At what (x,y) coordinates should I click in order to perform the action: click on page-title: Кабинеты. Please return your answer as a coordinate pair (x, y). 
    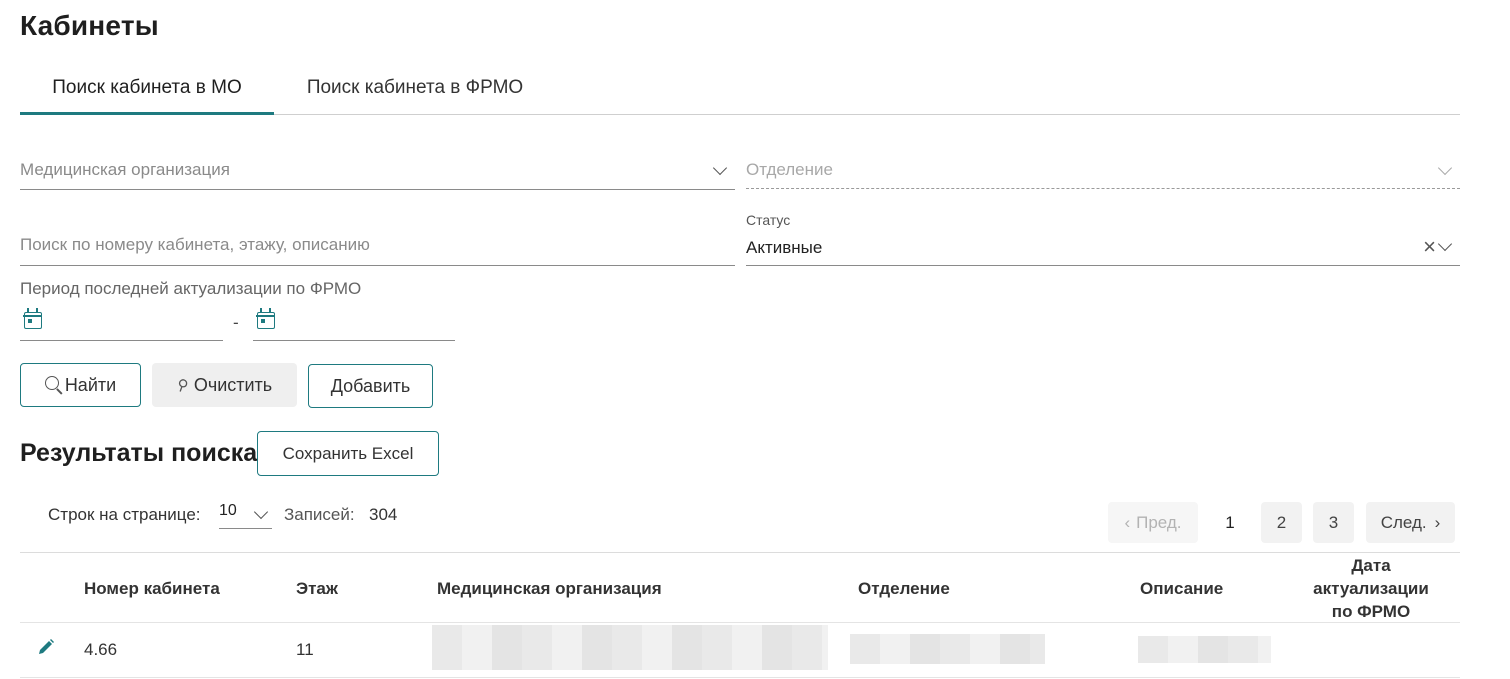
    Looking at the image, I should click on (89, 25).